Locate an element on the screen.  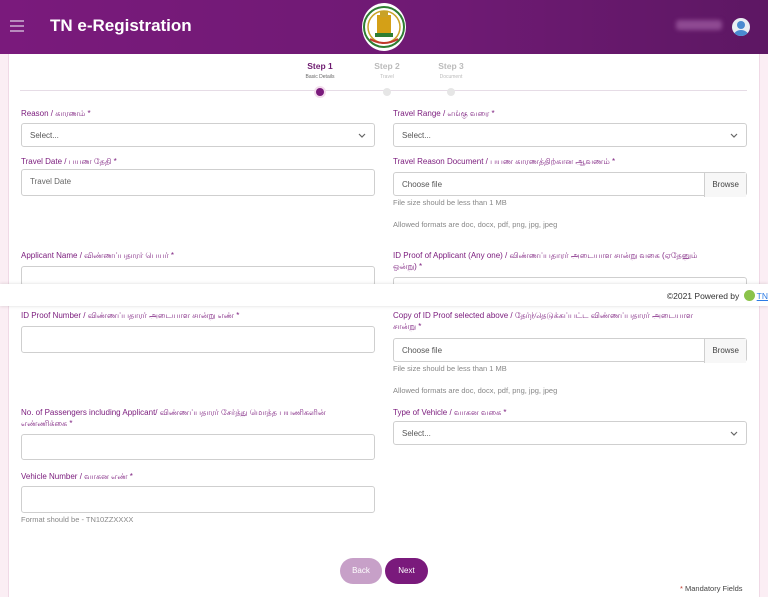
step-1: Step 1 Basic Details is located at coordinates (320, 78).